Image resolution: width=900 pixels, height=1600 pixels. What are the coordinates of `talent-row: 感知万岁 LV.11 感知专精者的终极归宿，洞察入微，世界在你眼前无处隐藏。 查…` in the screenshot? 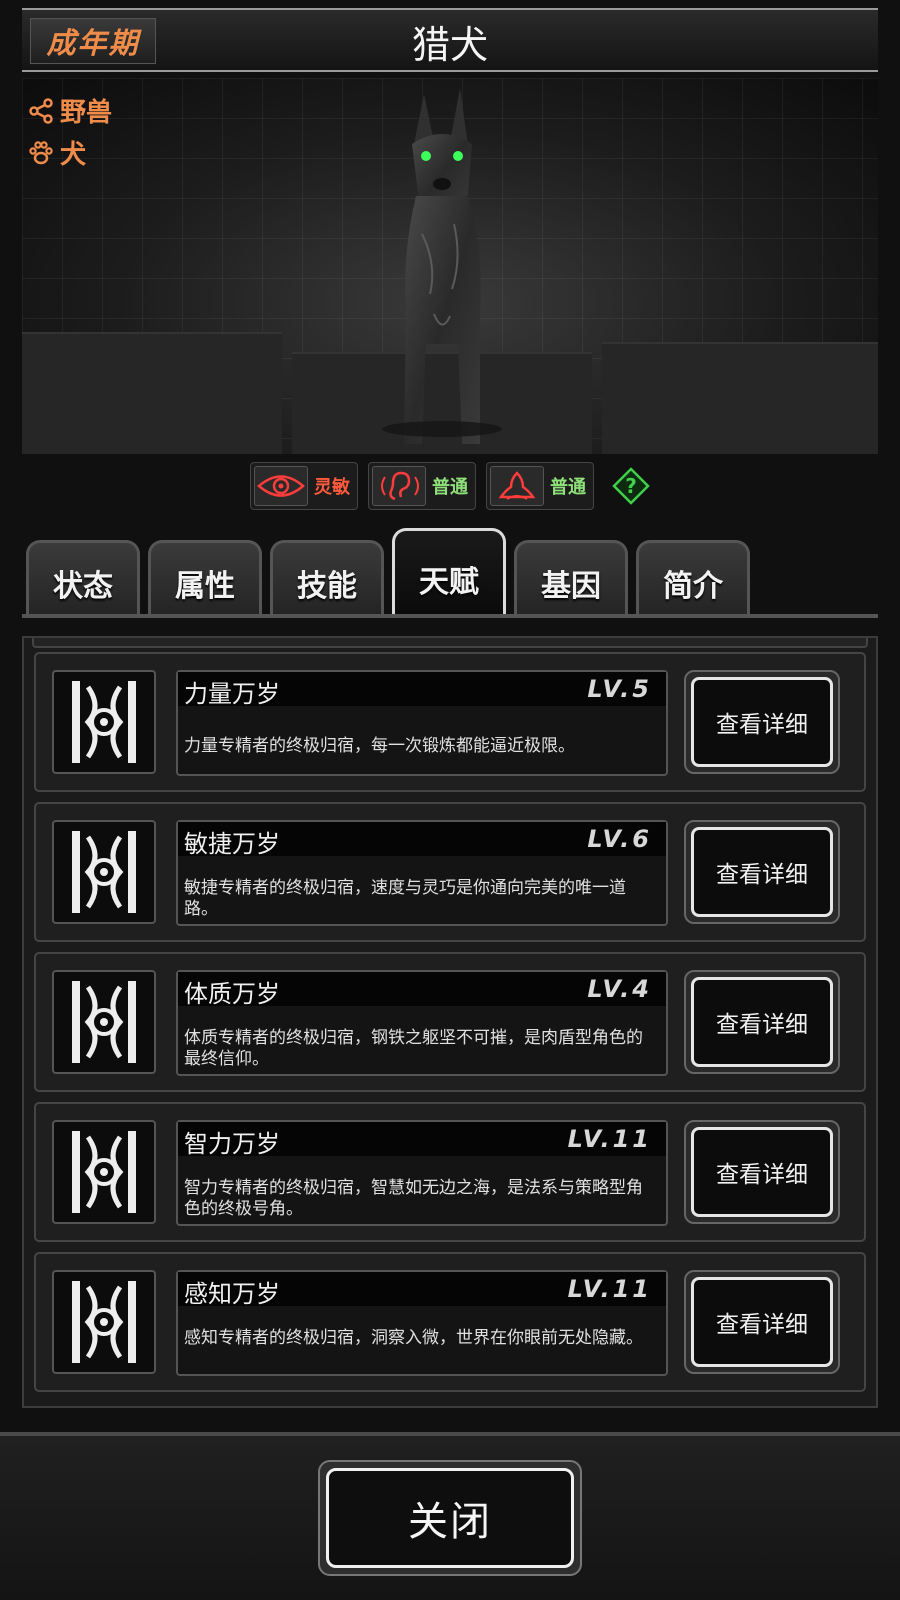 It's located at (450, 1322).